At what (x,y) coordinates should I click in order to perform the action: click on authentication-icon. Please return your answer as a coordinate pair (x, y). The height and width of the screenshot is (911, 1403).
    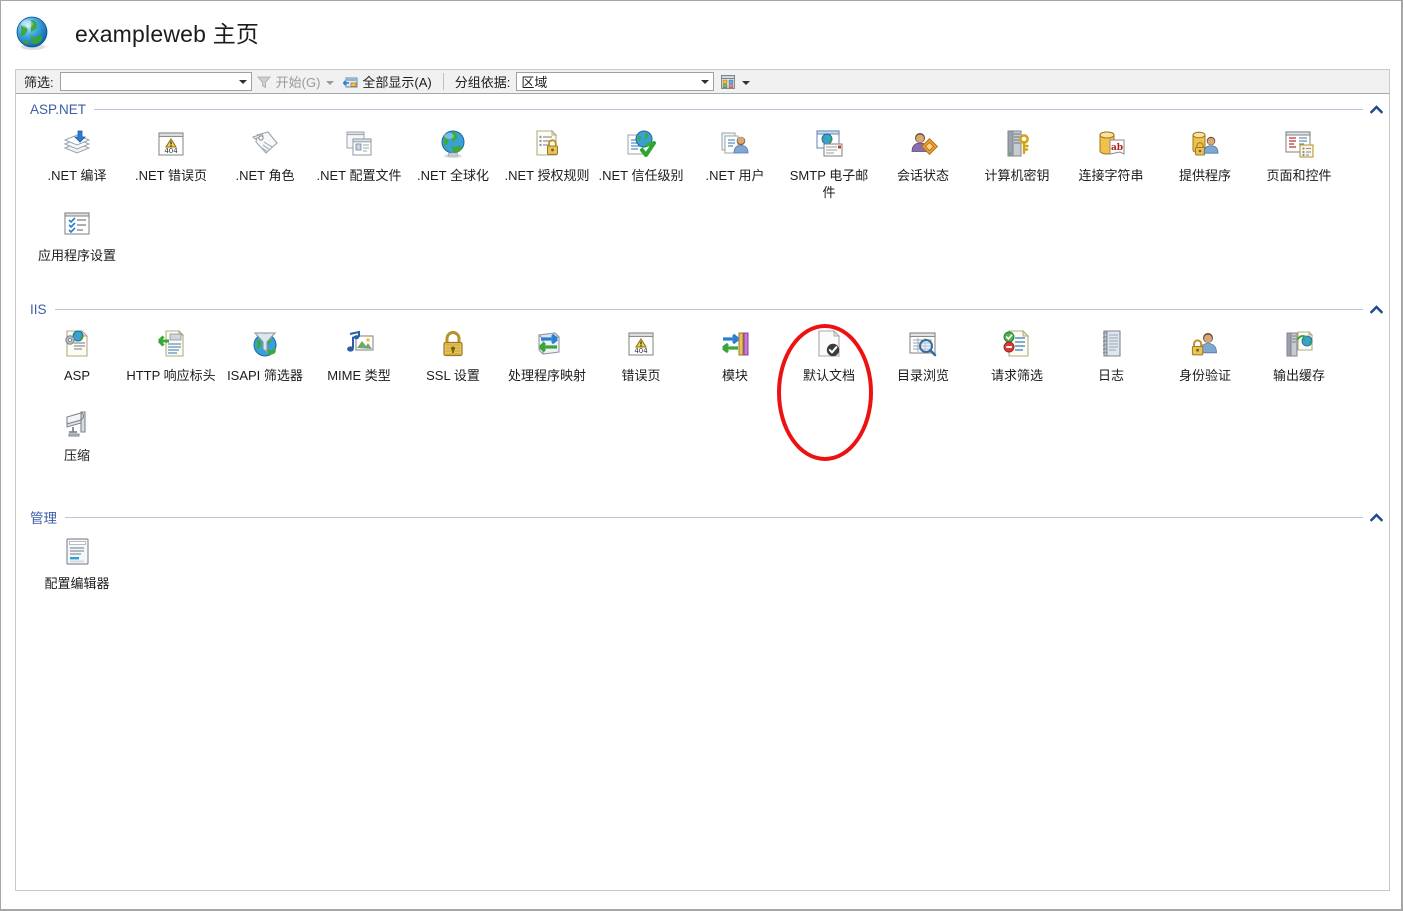
    Looking at the image, I should click on (1205, 344).